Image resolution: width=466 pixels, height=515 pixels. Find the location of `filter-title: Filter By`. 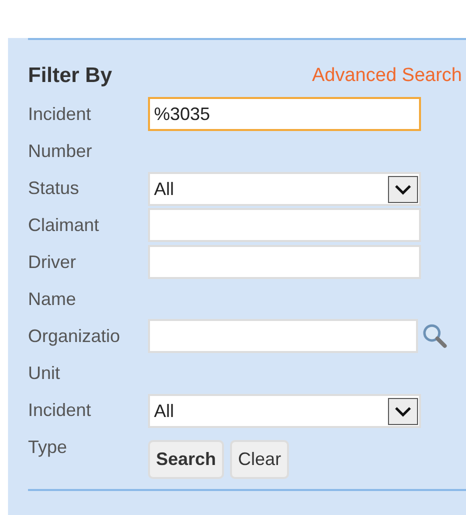

filter-title: Filter By is located at coordinates (70, 76).